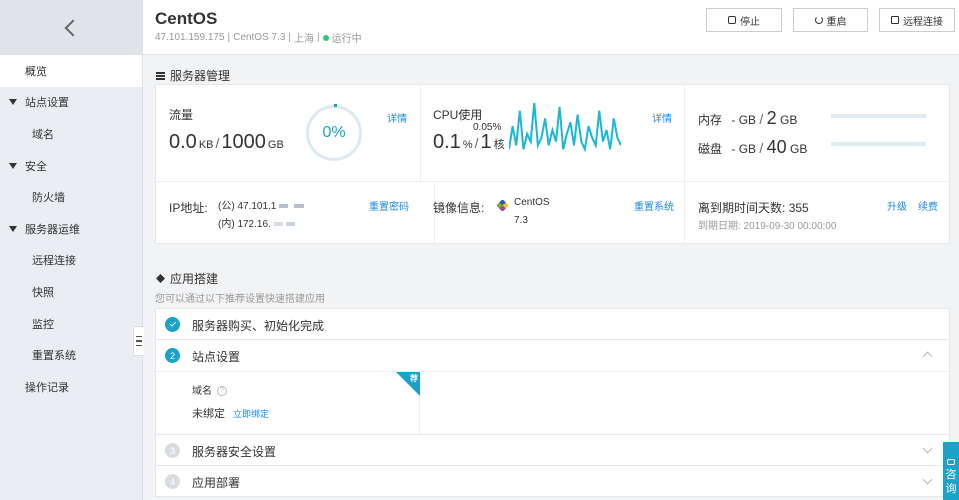 This screenshot has width=959, height=500. What do you see at coordinates (744, 20) in the screenshot?
I see `stop-button: 停止` at bounding box center [744, 20].